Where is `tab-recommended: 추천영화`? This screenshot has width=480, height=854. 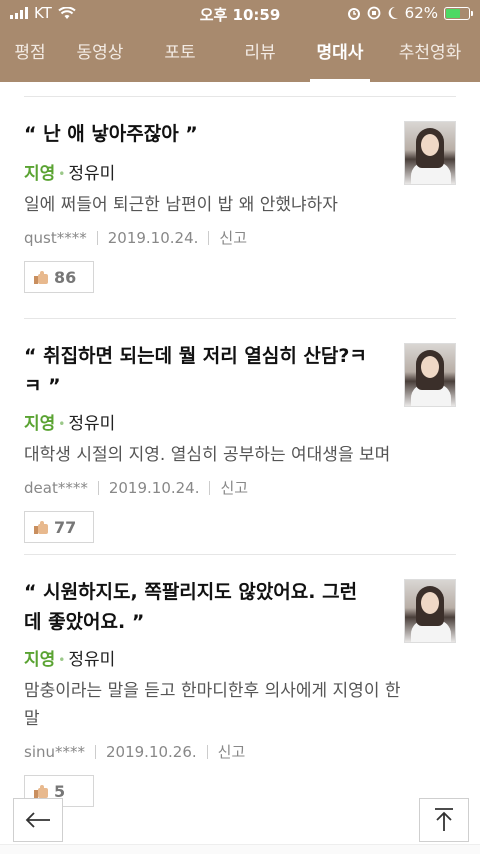
tab-recommended: 추천영화 is located at coordinates (430, 54).